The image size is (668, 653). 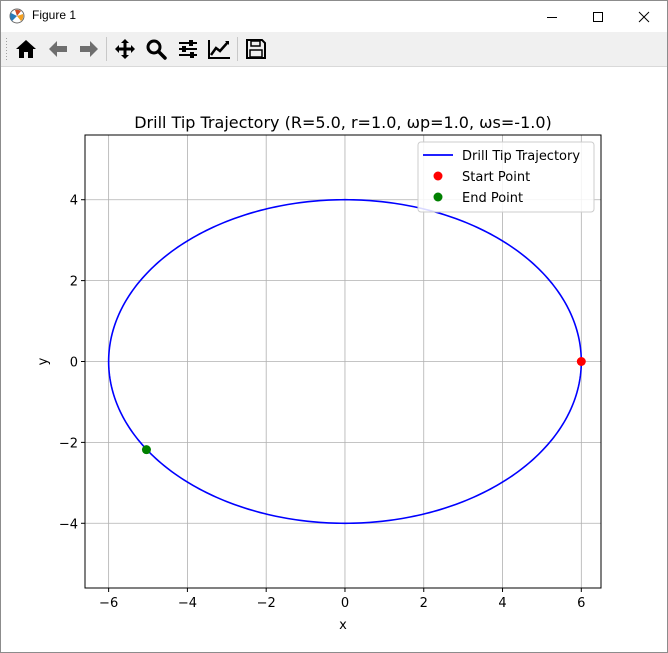 I want to click on legend-label: End Point, so click(x=492, y=198).